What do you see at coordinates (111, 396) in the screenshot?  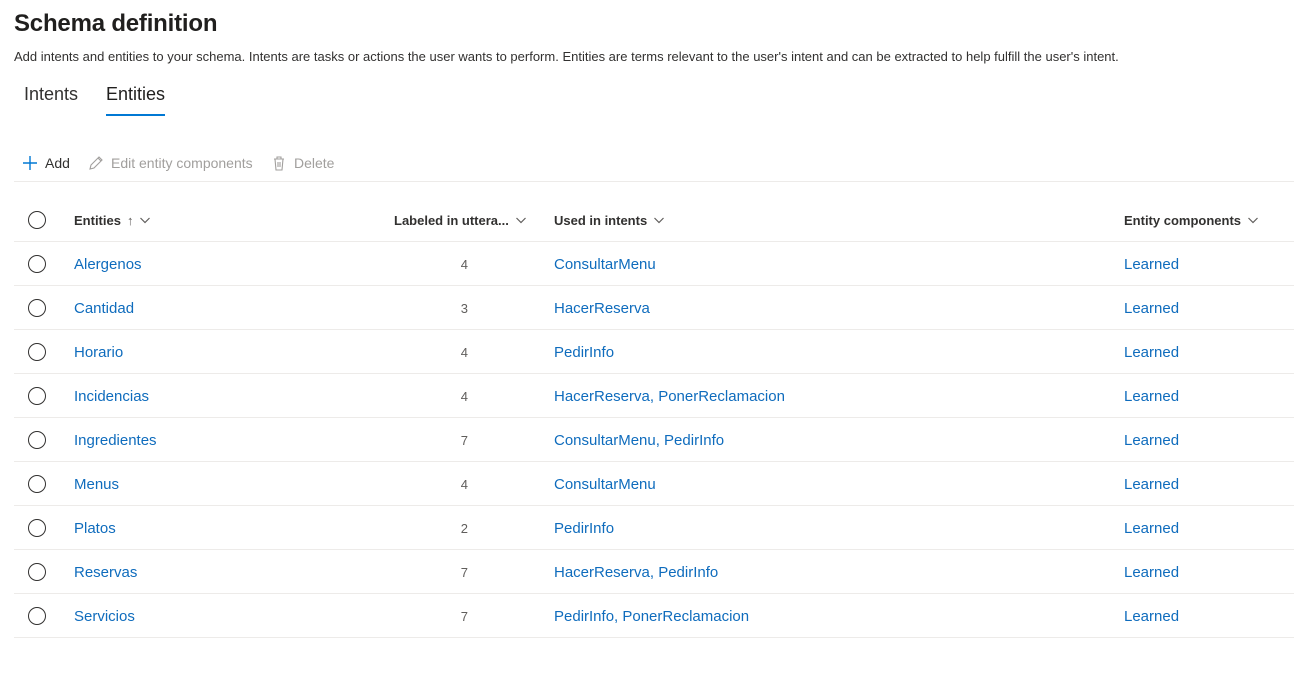 I see `entity-name-link: Incidencias` at bounding box center [111, 396].